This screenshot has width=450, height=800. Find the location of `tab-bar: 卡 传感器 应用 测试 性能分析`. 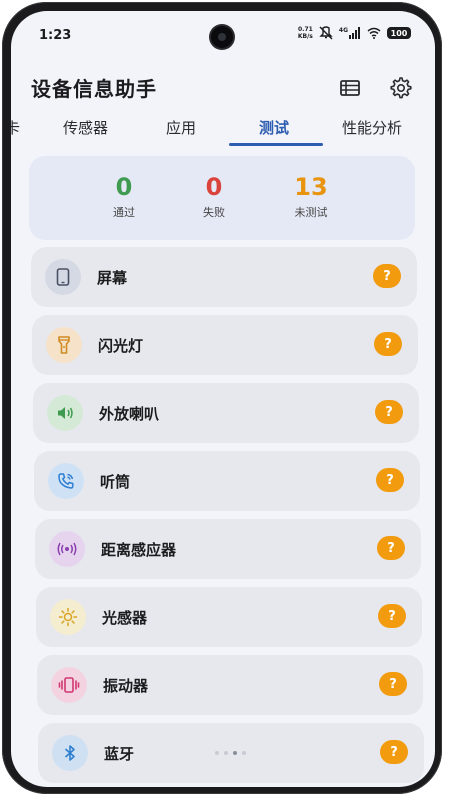

tab-bar: 卡 传感器 应用 测试 性能分析 is located at coordinates (223, 131).